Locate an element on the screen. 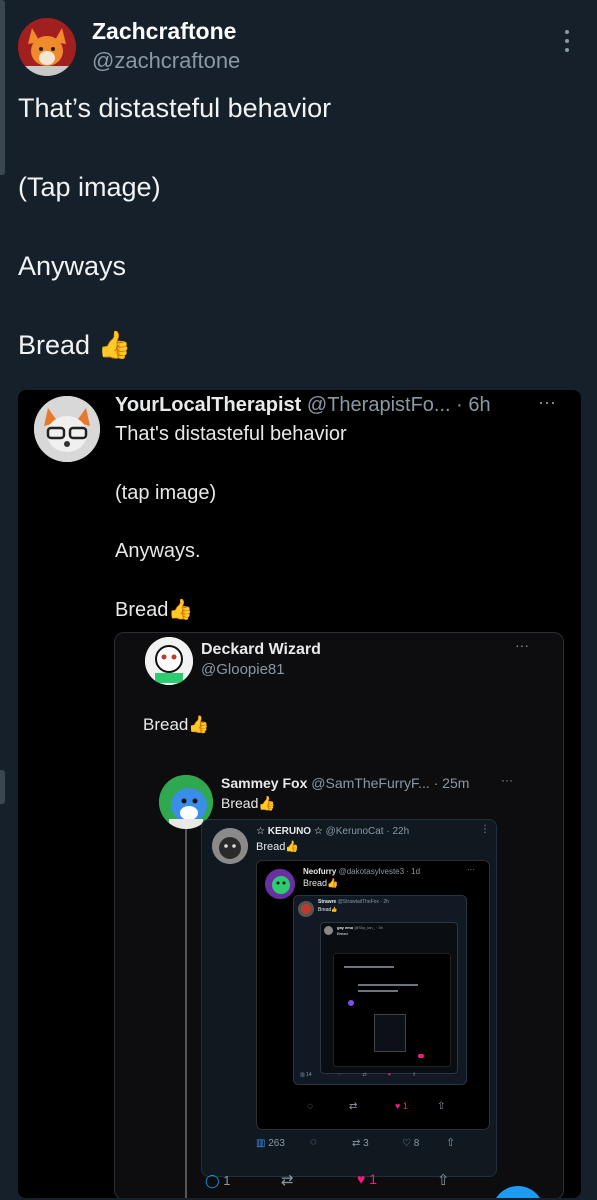 The height and width of the screenshot is (1200, 597). quote4-reply-icon: ◌ is located at coordinates (313, 1142).